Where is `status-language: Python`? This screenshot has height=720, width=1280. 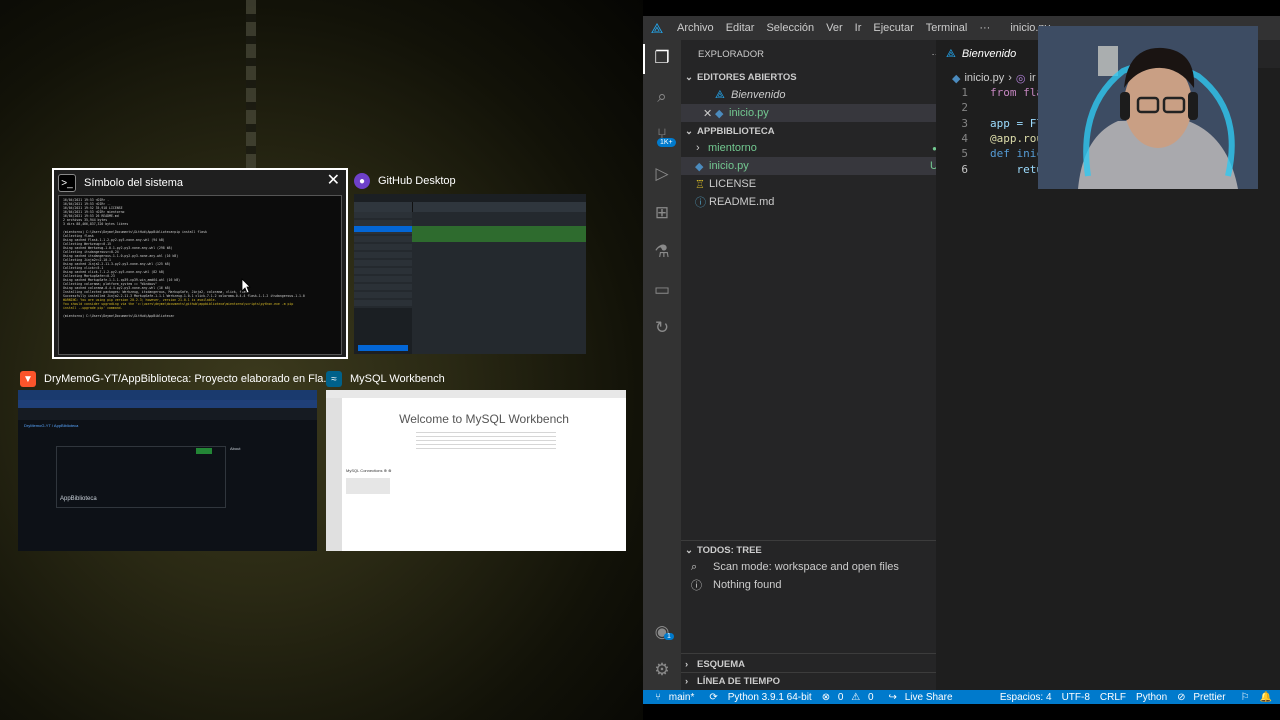
status-language: Python is located at coordinates (1151, 697).